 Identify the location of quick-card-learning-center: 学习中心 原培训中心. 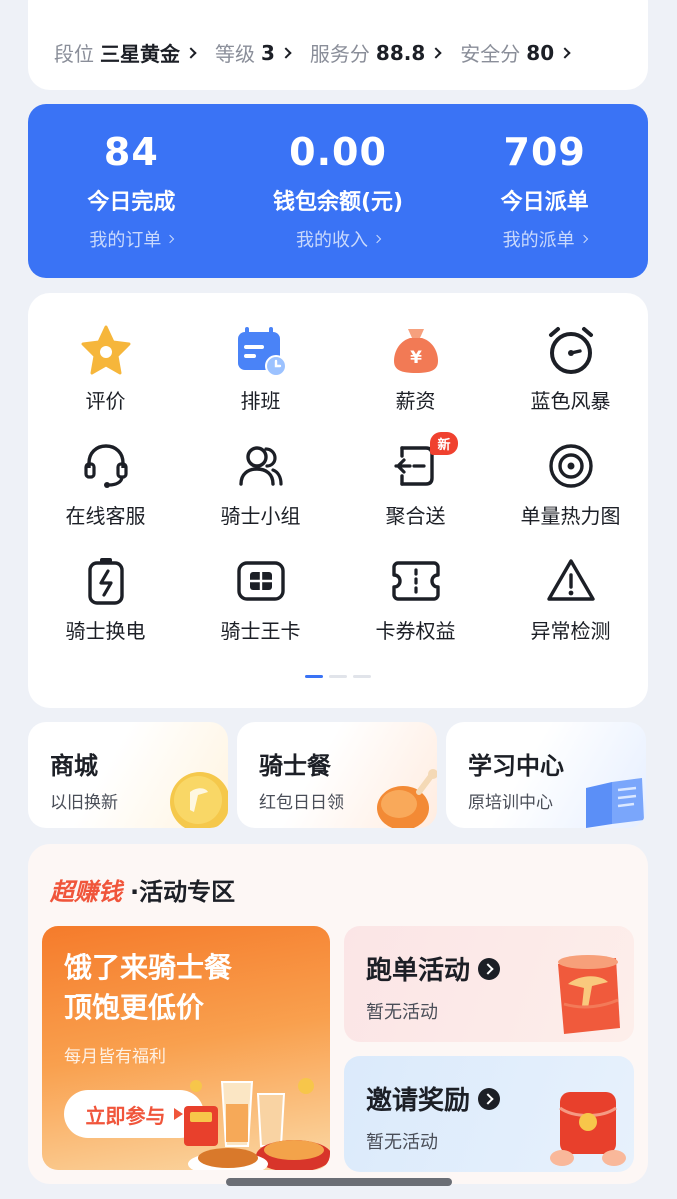
(546, 775).